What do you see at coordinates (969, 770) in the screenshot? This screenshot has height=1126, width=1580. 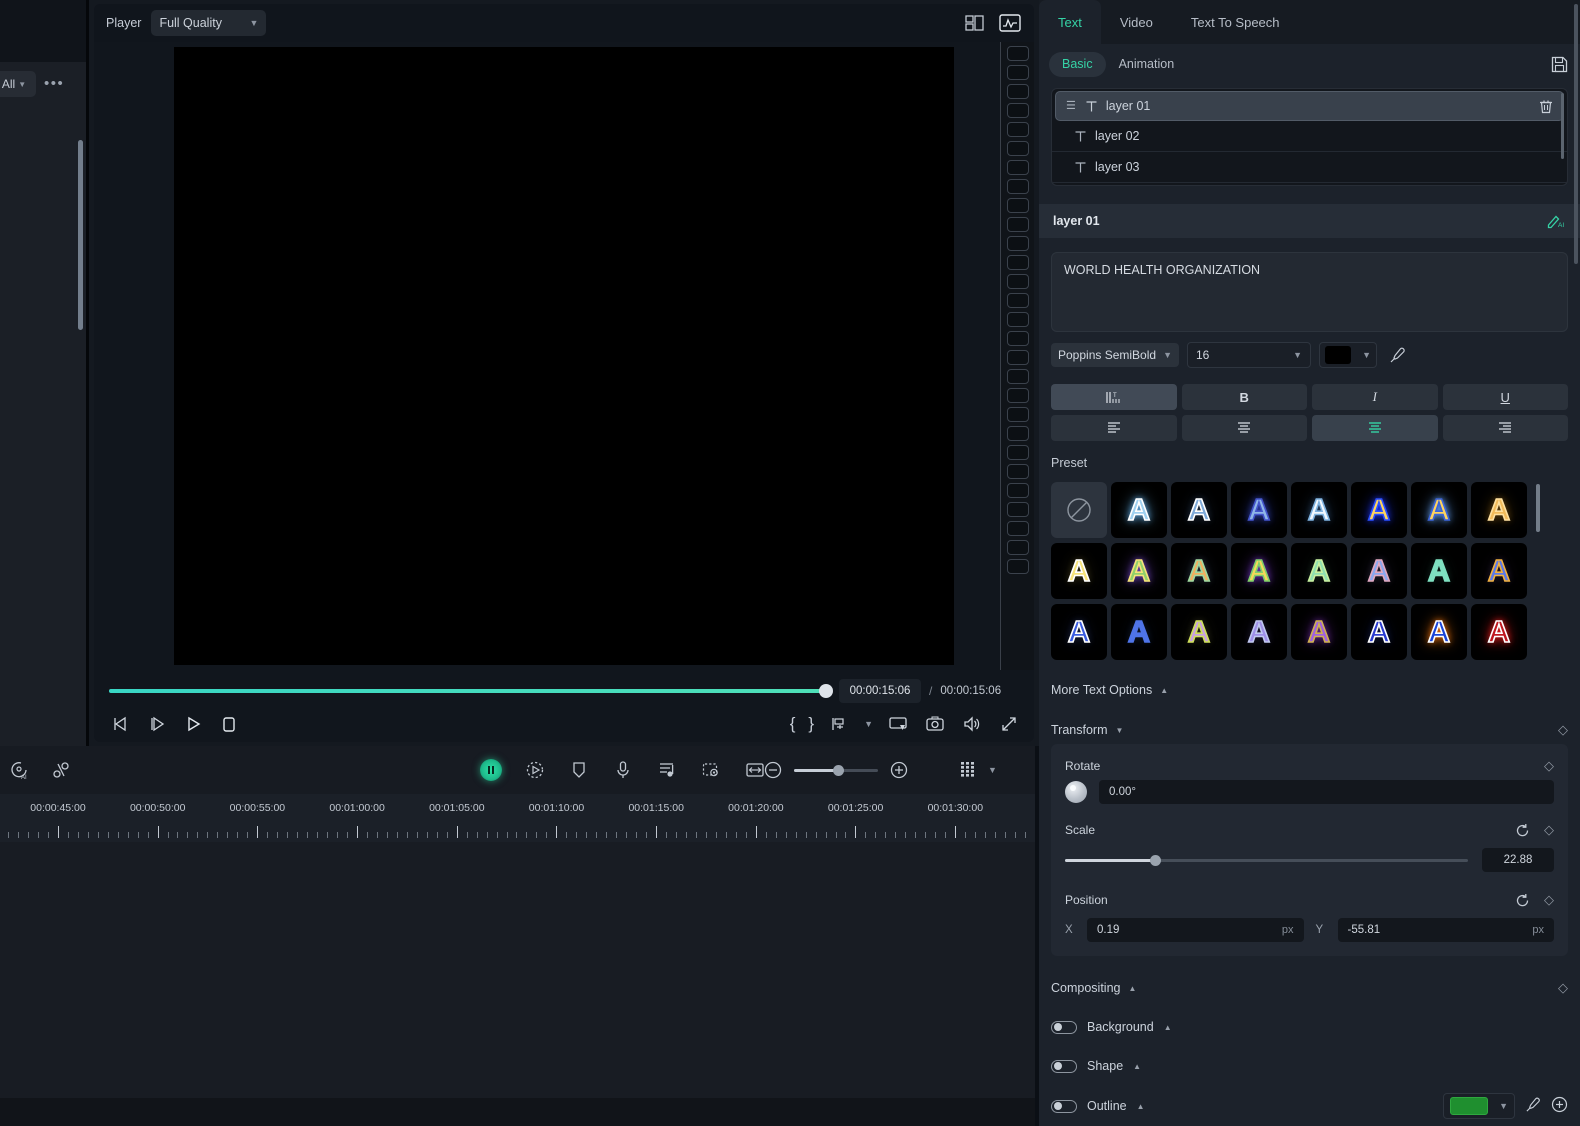 I see `grid-view-icon` at bounding box center [969, 770].